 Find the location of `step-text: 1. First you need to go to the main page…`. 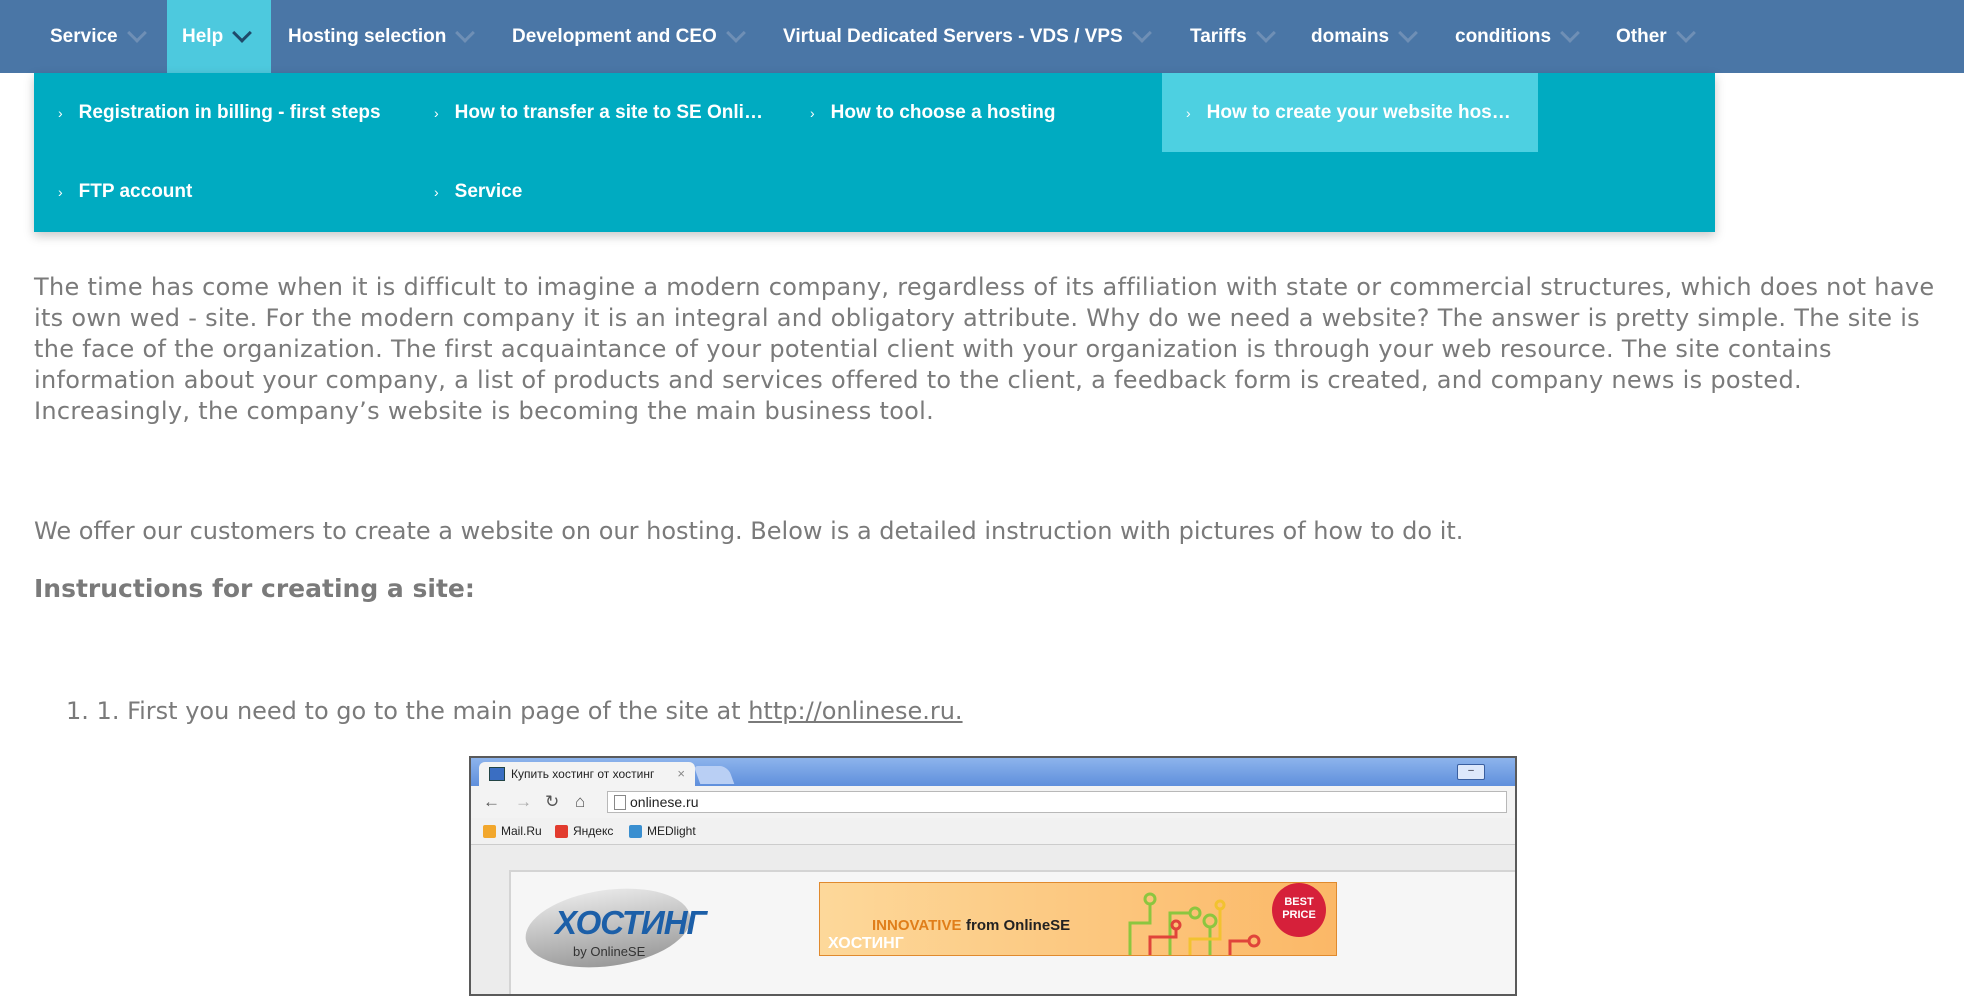

step-text: 1. First you need to go to the main page… is located at coordinates (422, 711).